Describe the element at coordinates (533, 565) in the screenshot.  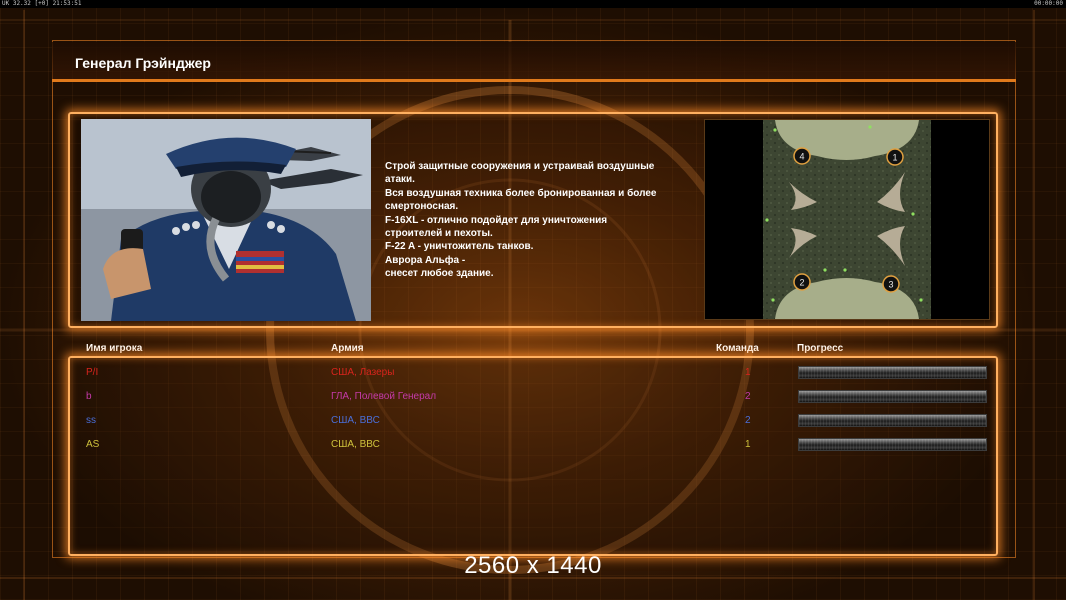
I see `resolution-label: 2560 x 1440` at that location.